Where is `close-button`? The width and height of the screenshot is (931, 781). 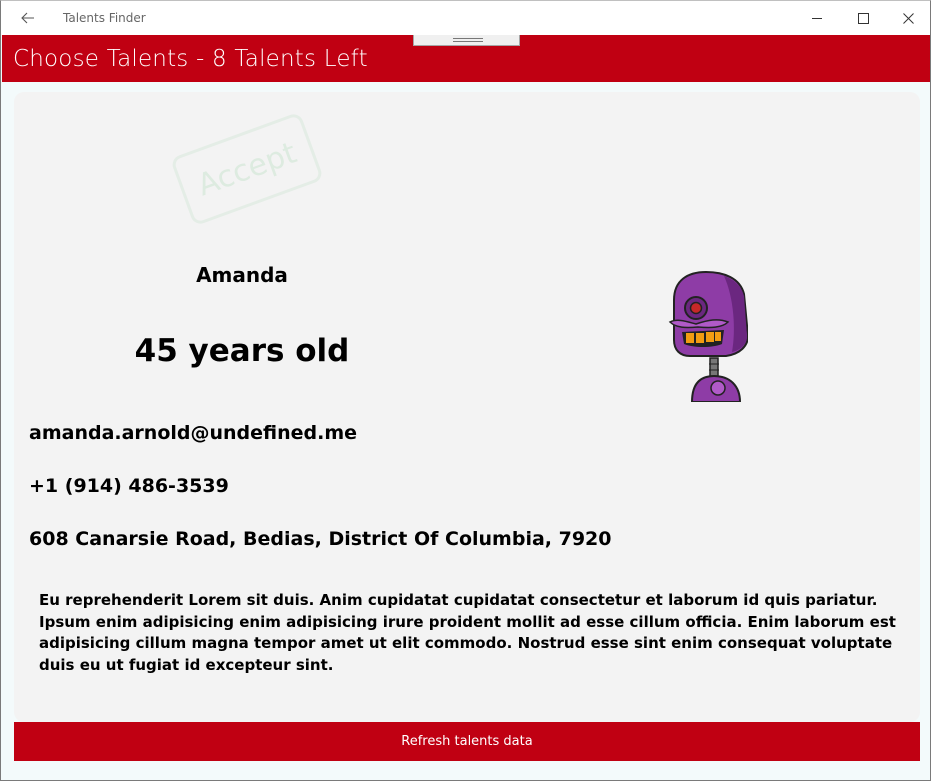
close-button is located at coordinates (907, 18).